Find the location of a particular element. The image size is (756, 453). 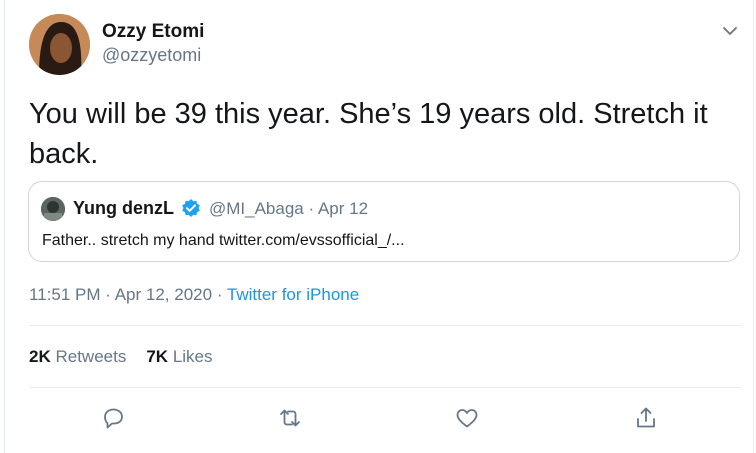

retweets-stat: 2K Retweets is located at coordinates (77, 356).